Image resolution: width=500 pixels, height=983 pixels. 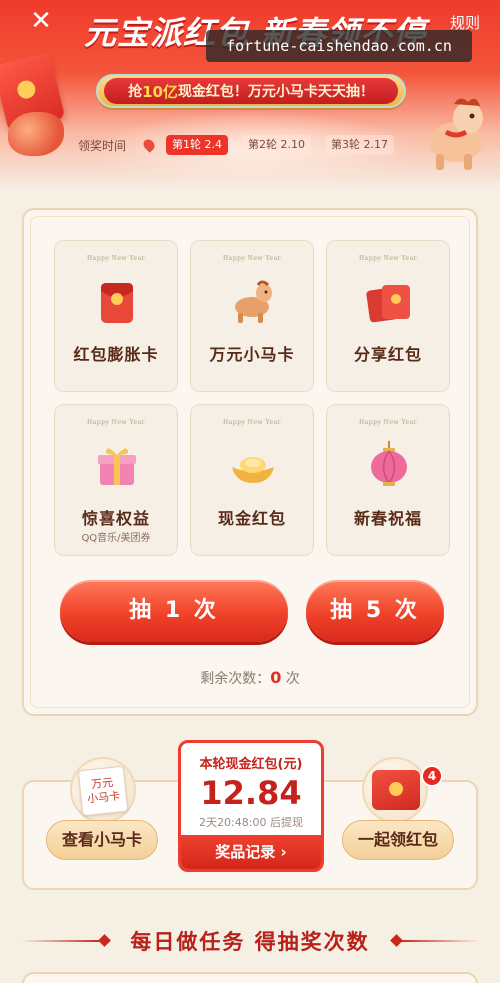 I want to click on cash-amount: 12.84, so click(x=251, y=793).